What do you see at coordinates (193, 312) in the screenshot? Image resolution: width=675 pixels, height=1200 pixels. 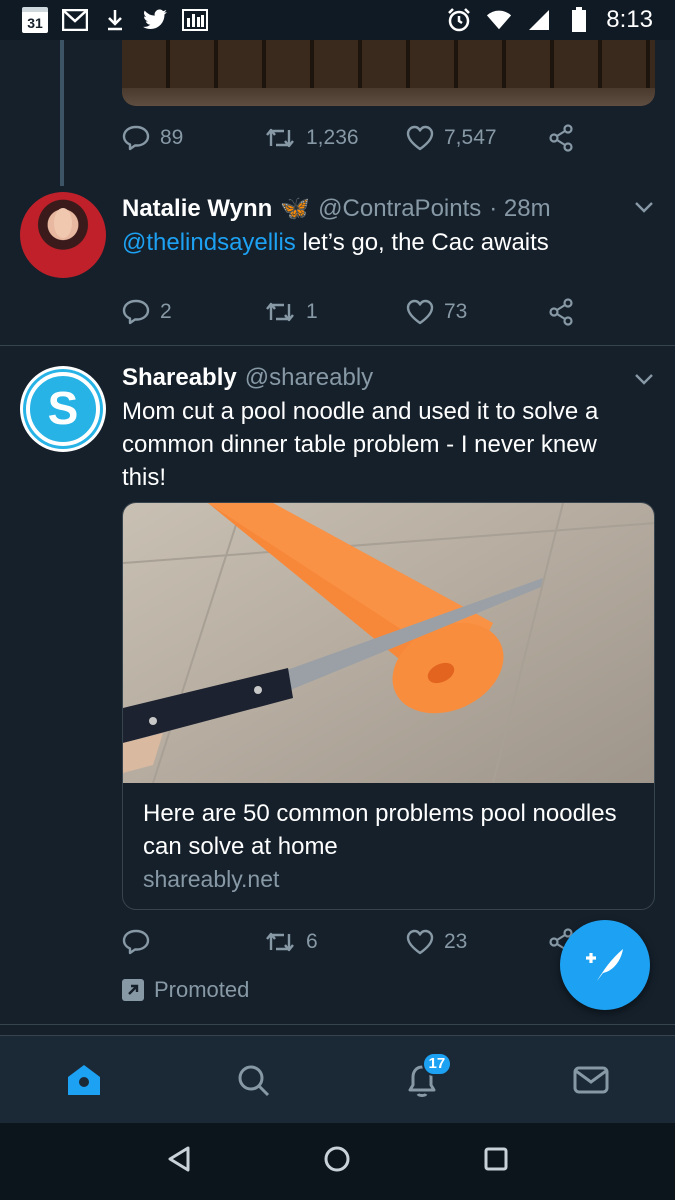 I see `reply-button: 2` at bounding box center [193, 312].